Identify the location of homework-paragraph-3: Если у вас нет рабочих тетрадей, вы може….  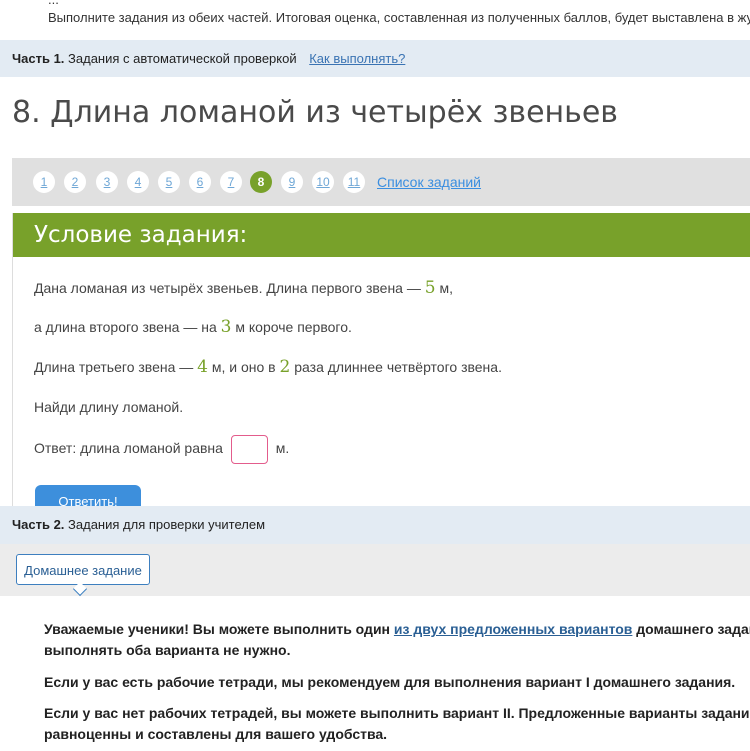
(397, 724).